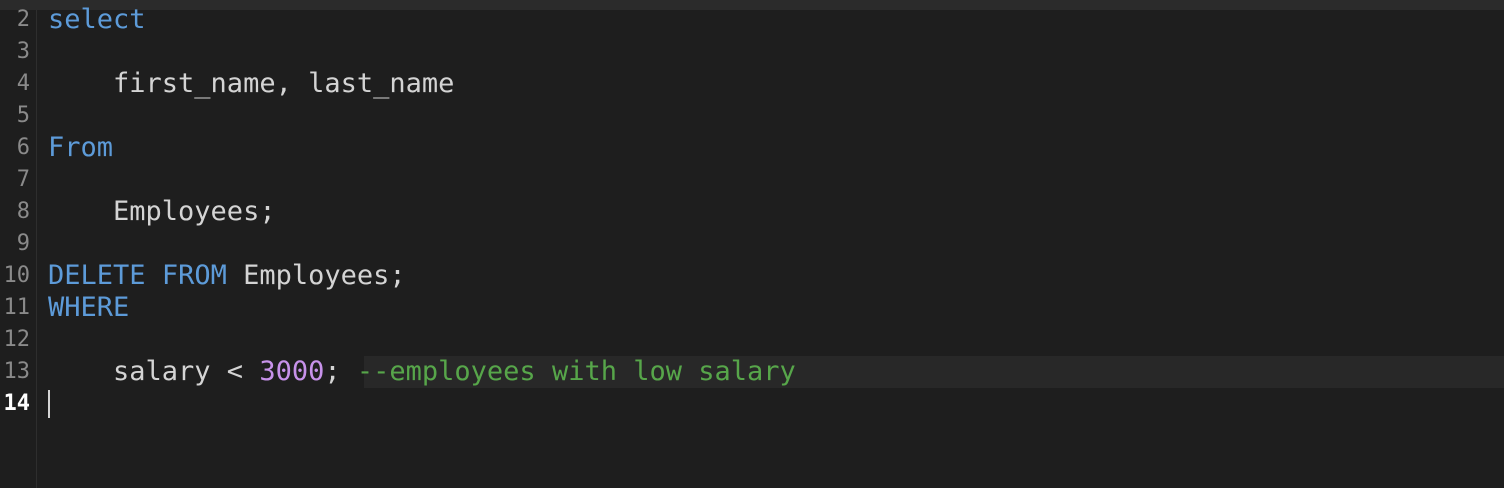  Describe the element at coordinates (23, 19) in the screenshot. I see `line-number: 2` at that location.